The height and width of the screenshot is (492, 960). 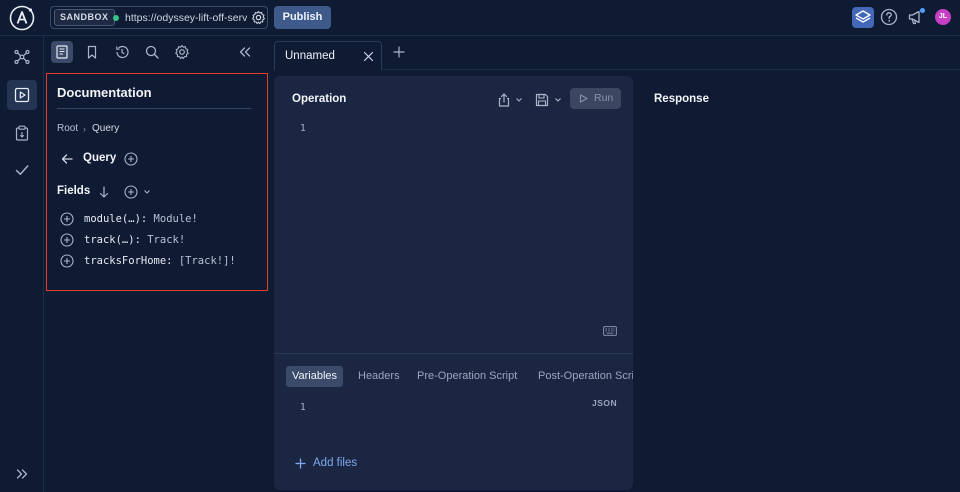 I want to click on schema-graph-icon, so click(x=22, y=57).